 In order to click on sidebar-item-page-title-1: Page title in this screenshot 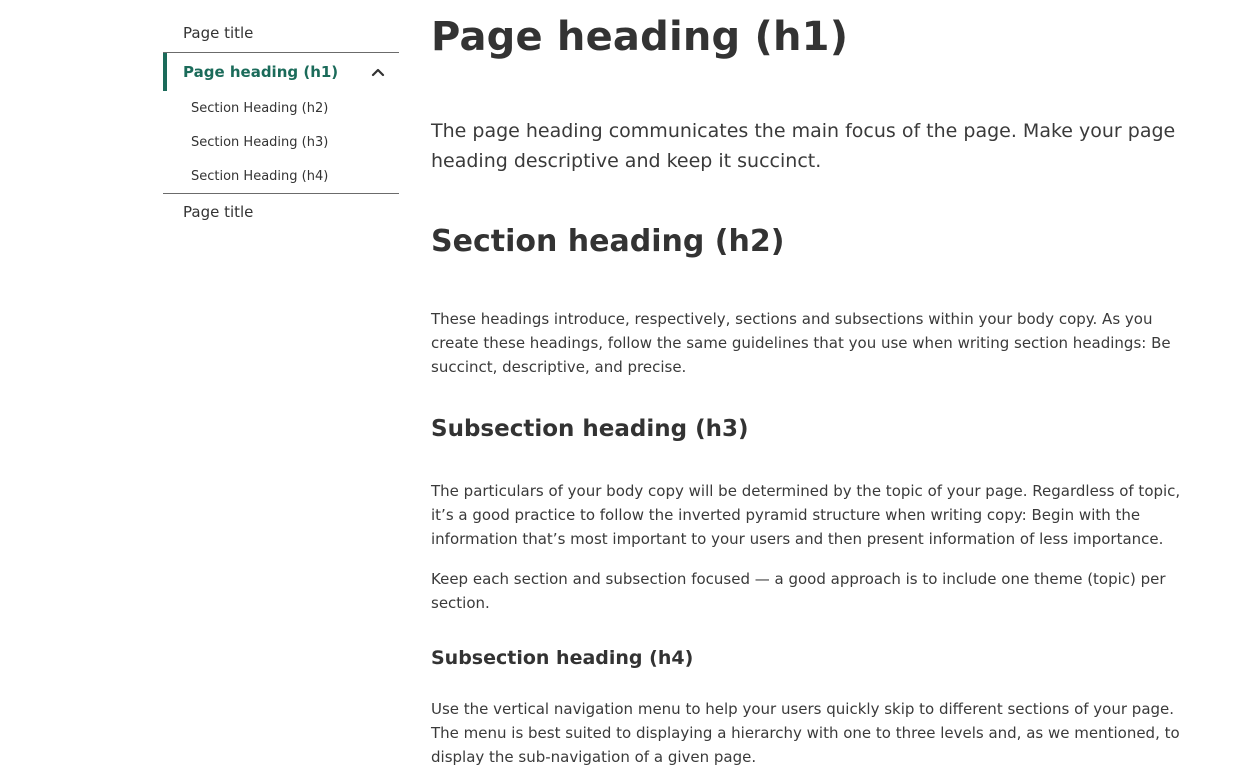, I will do `click(281, 33)`.